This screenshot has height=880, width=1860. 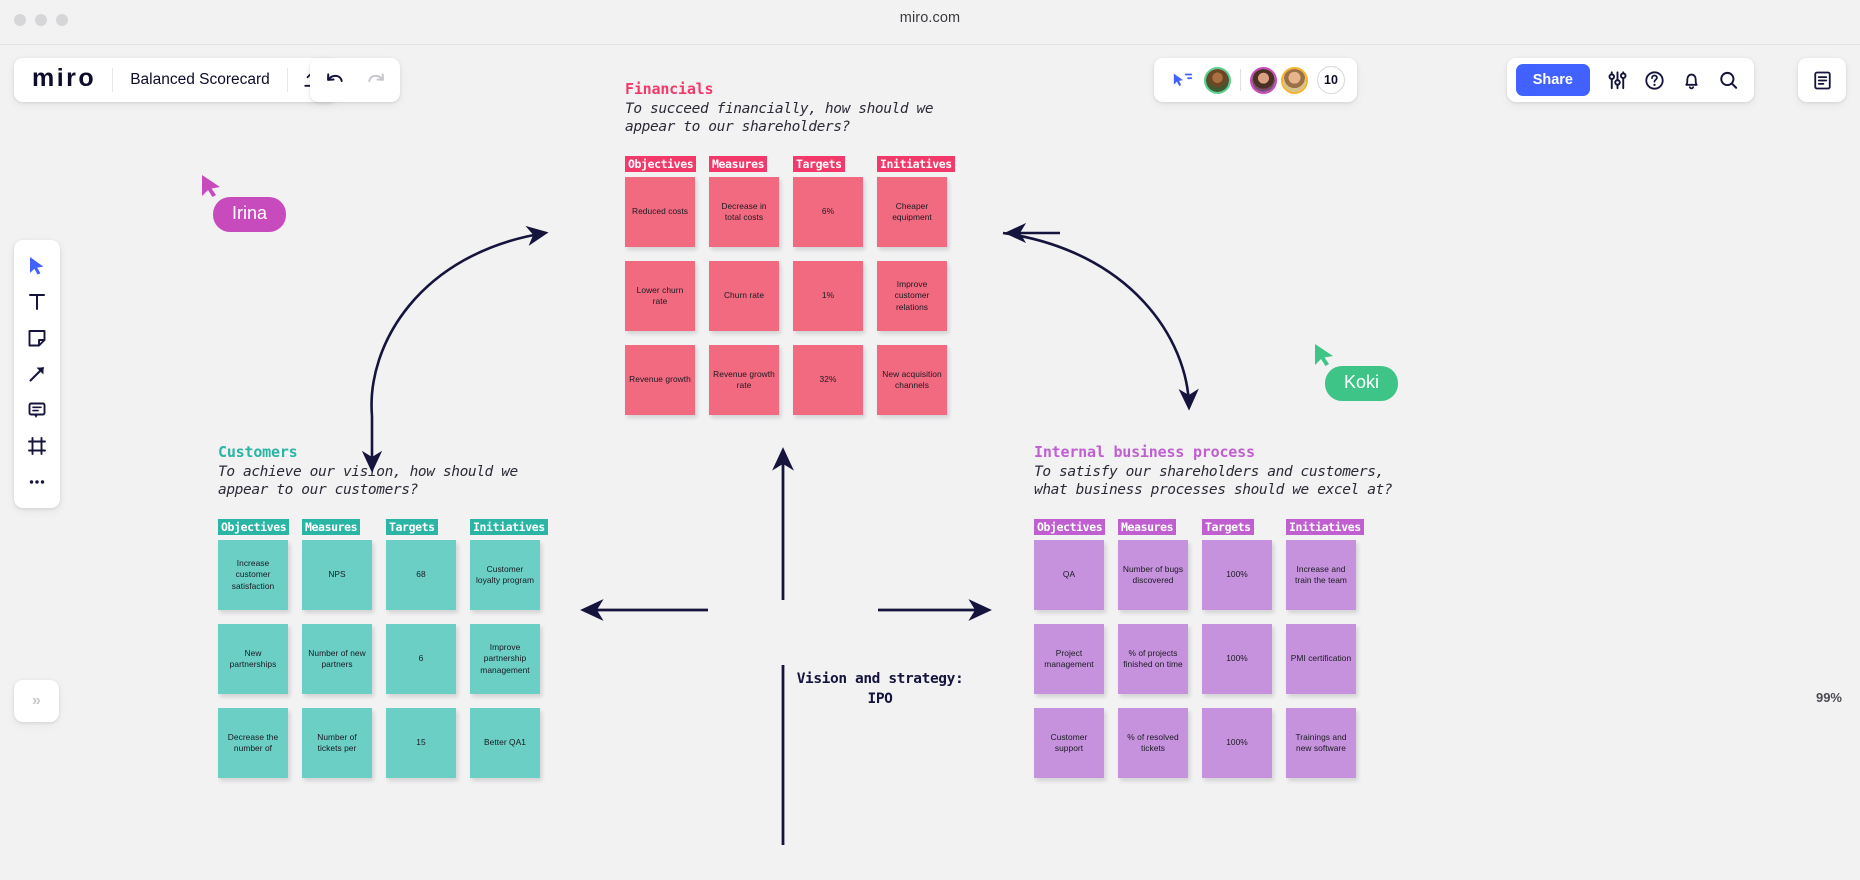 What do you see at coordinates (1325, 526) in the screenshot?
I see `internal-col-initiatives: Initiatives` at bounding box center [1325, 526].